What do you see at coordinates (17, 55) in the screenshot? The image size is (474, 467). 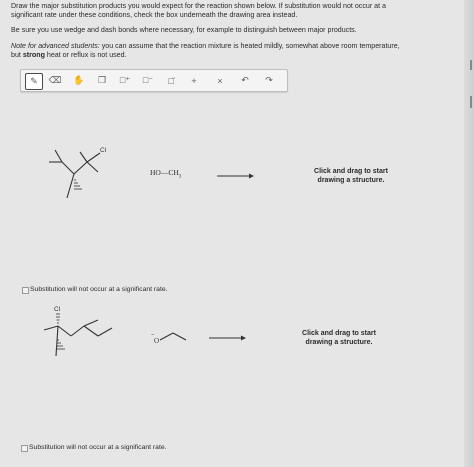 I see `advanced-note-line2-pre: but` at bounding box center [17, 55].